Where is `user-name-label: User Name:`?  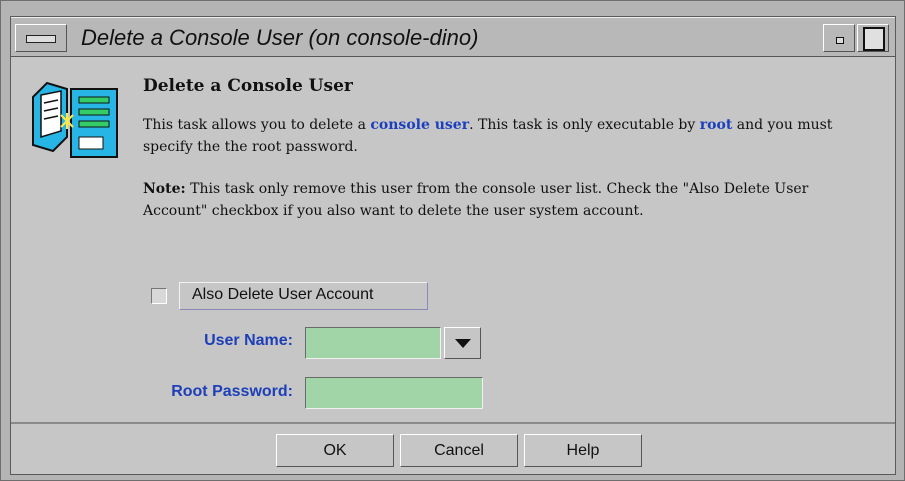
user-name-label: User Name: is located at coordinates (248, 340).